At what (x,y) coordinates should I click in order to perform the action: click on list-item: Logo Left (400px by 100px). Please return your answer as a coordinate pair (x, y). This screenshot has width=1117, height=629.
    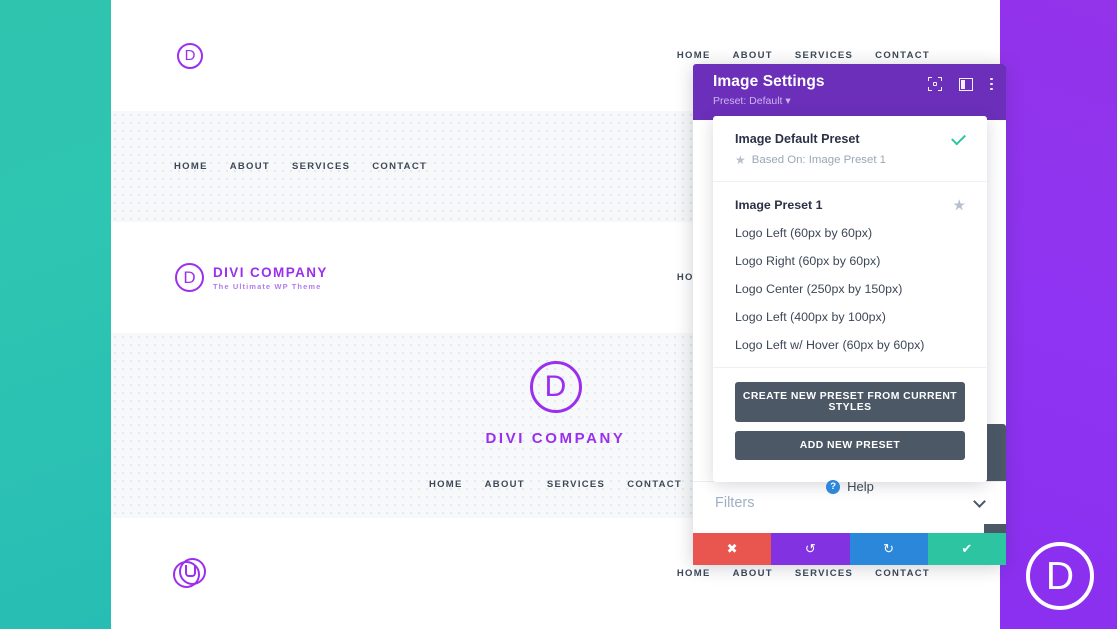
    Looking at the image, I should click on (850, 317).